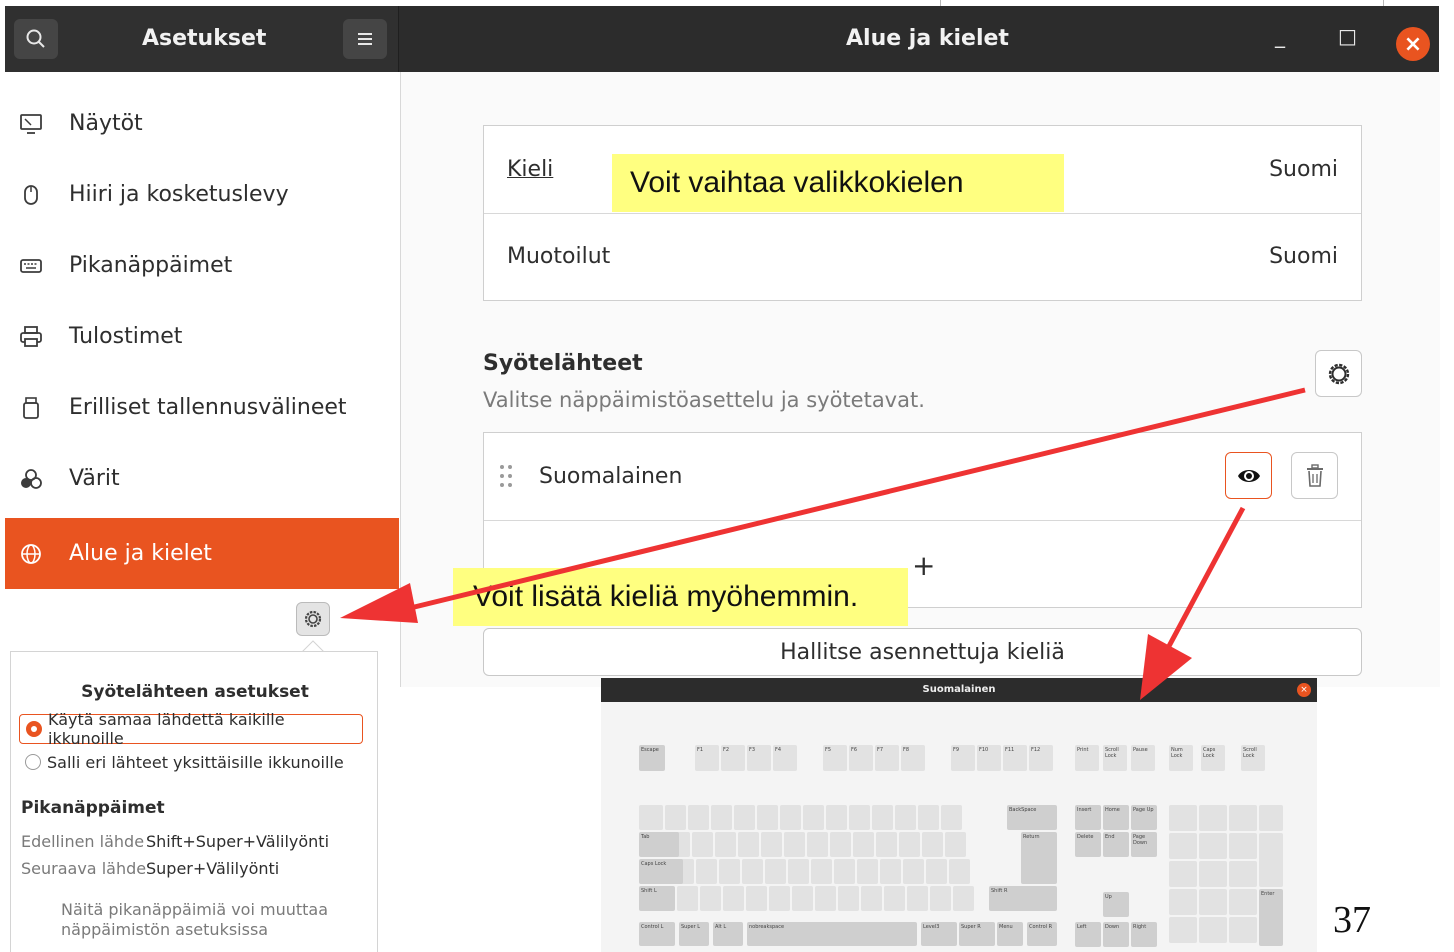 The height and width of the screenshot is (952, 1454). I want to click on arrow-to-keyboard, so click(1205, 578).